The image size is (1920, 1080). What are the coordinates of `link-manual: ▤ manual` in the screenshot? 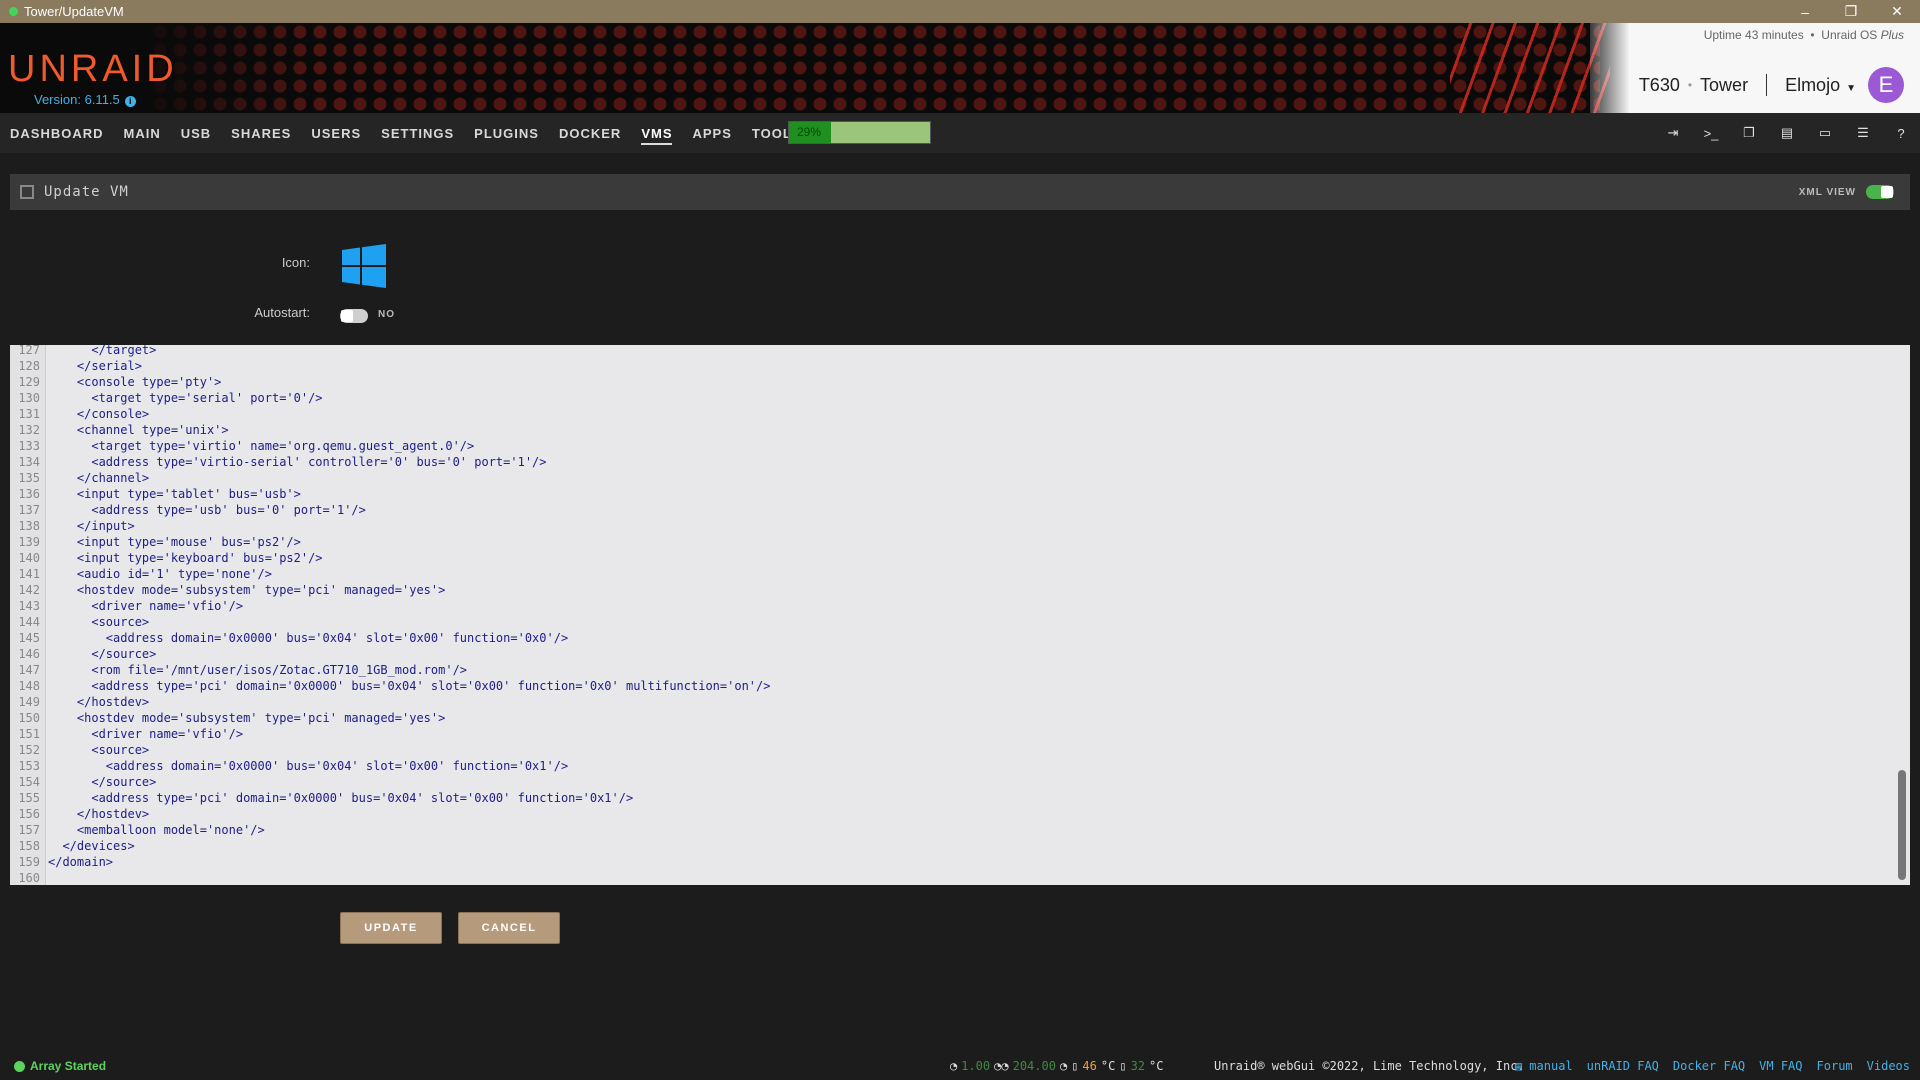 It's located at (1544, 1066).